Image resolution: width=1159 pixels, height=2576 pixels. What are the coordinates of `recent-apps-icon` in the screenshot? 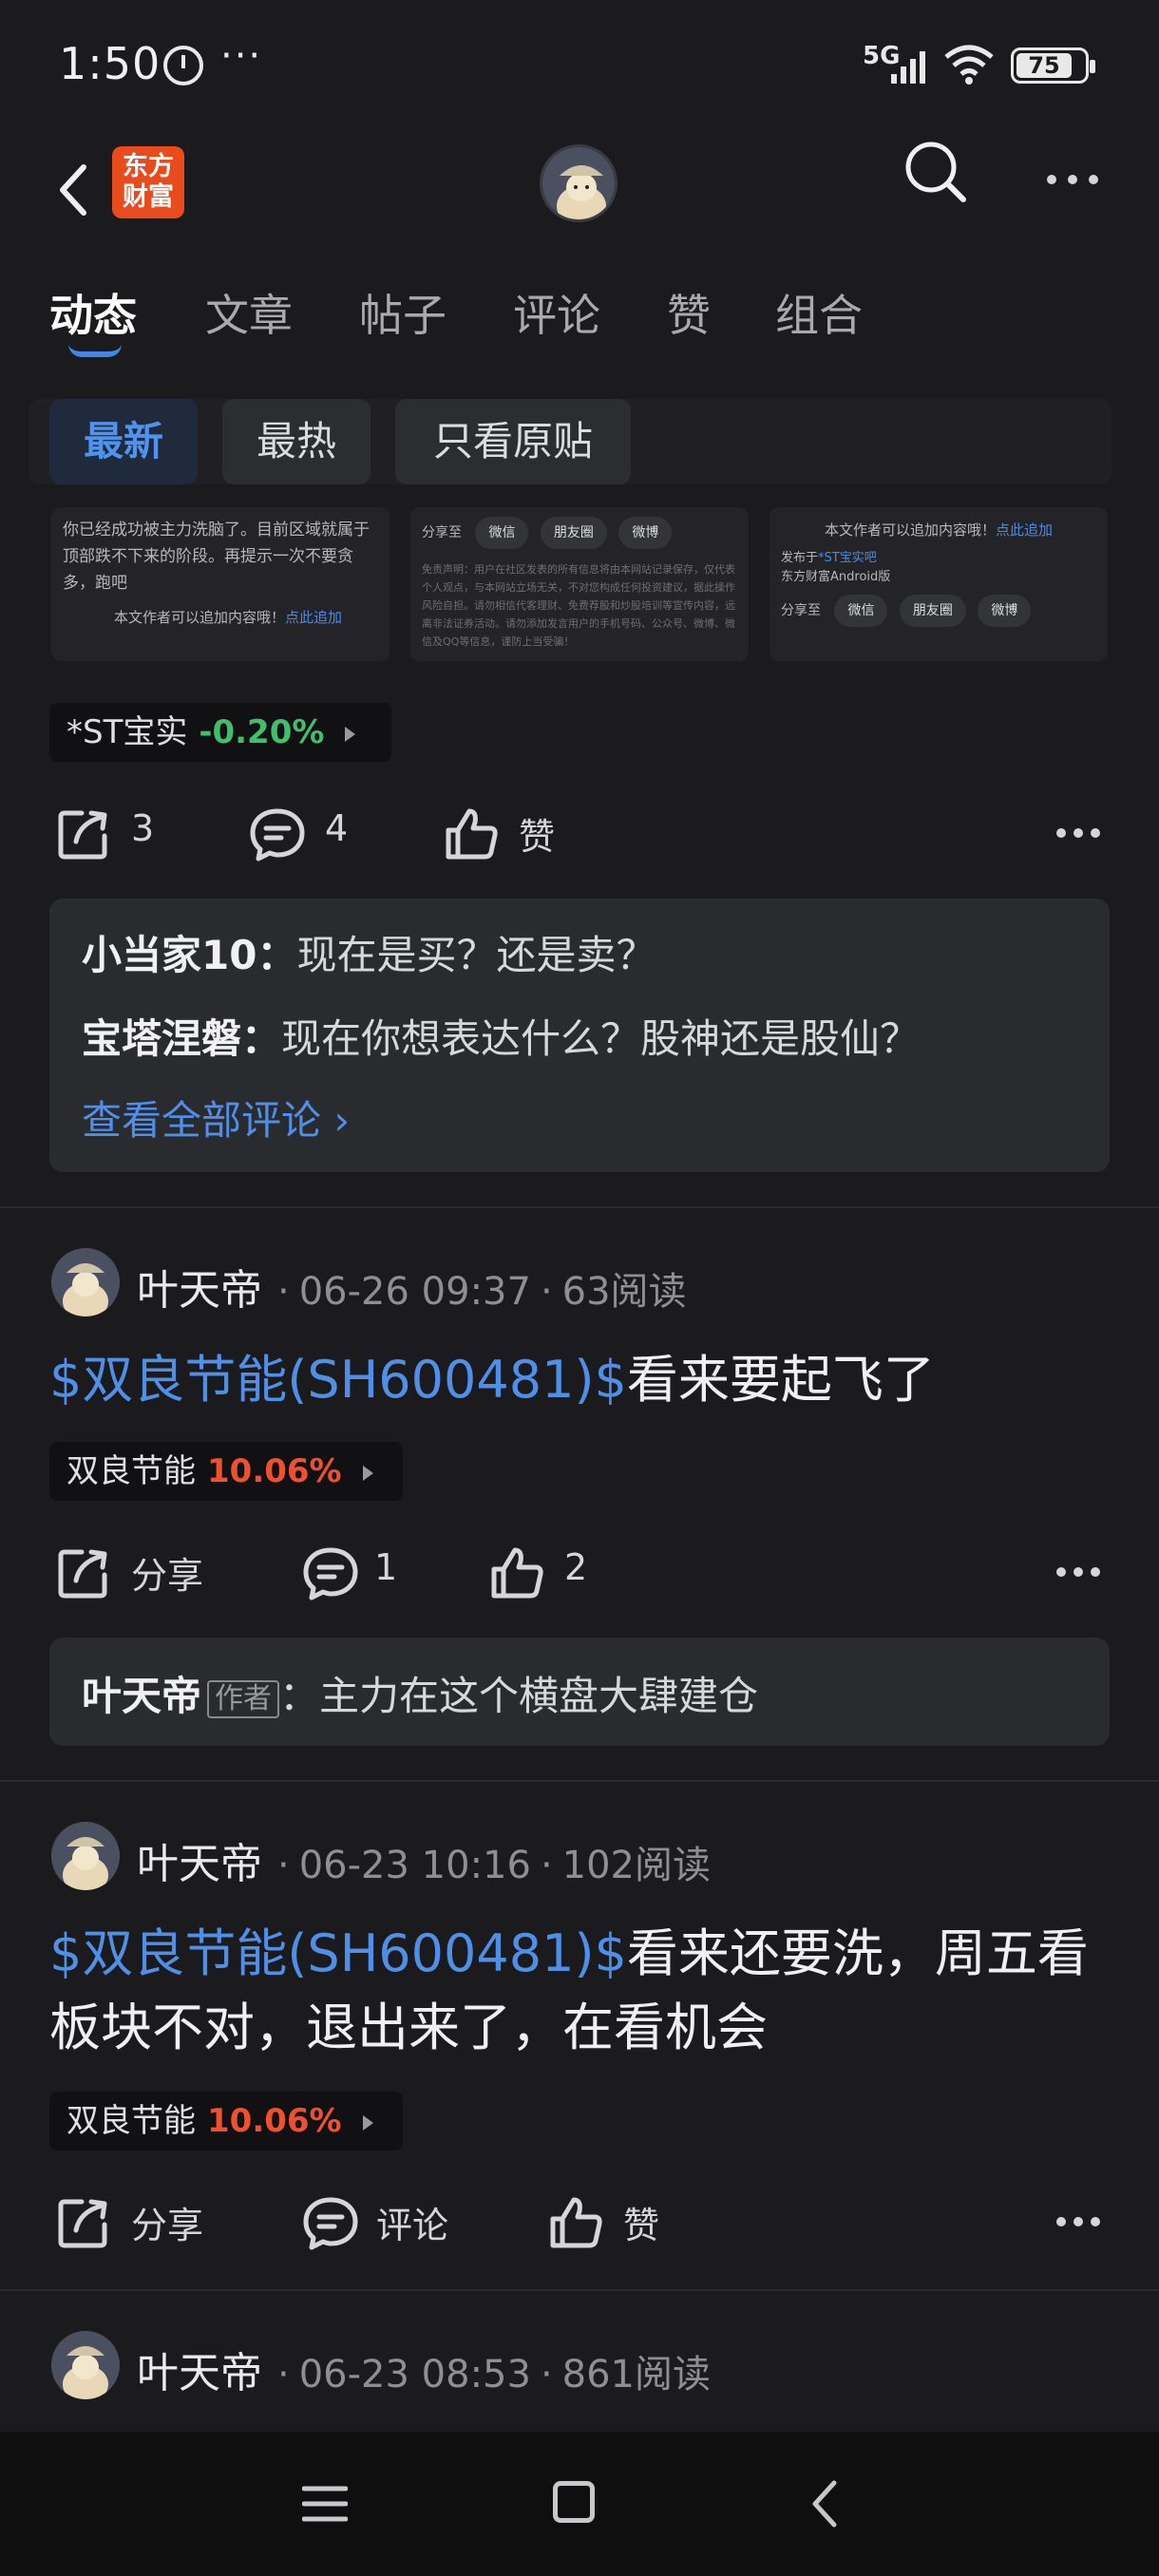 It's located at (325, 2504).